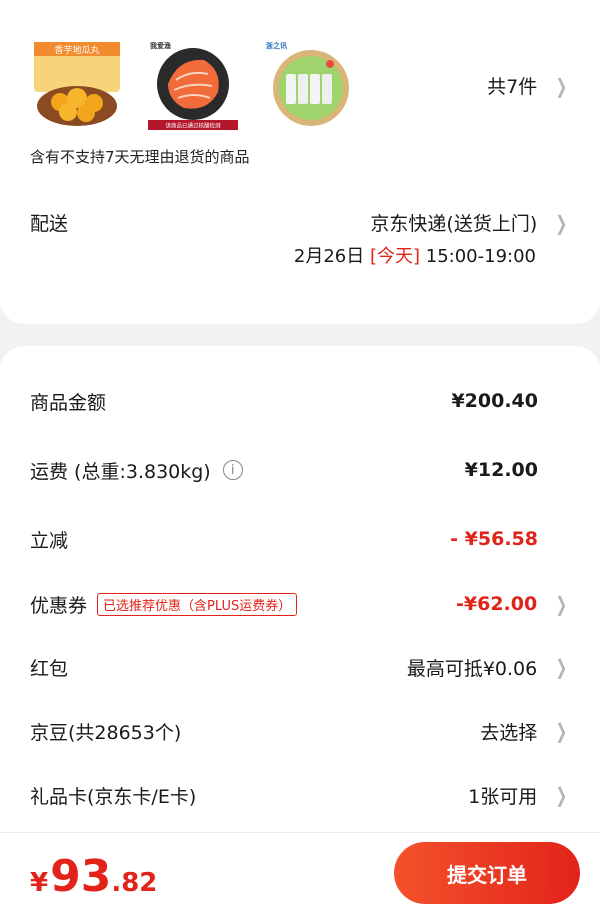 This screenshot has width=600, height=914. Describe the element at coordinates (395, 256) in the screenshot. I see `delivery-today-tag: [今天]` at that location.